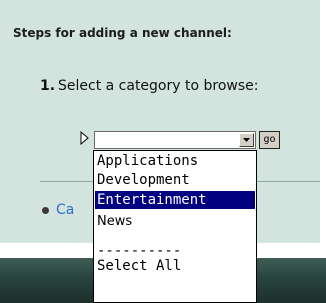 This screenshot has height=303, width=326. What do you see at coordinates (175, 266) in the screenshot?
I see `dropdown-item-select-all: Select All` at bounding box center [175, 266].